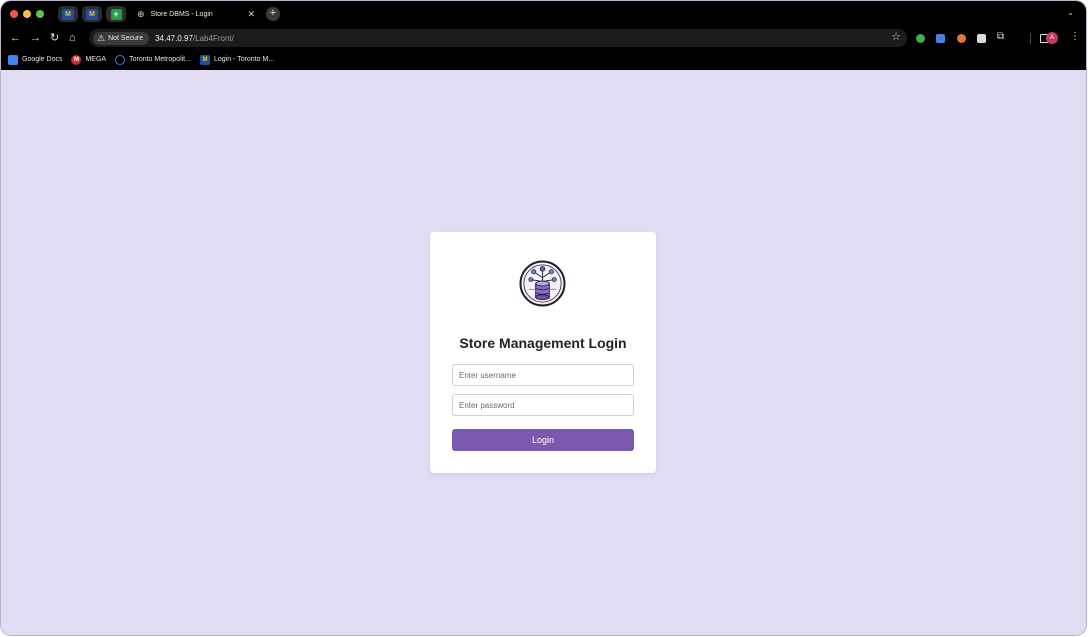  I want to click on login-button: Login, so click(543, 440).